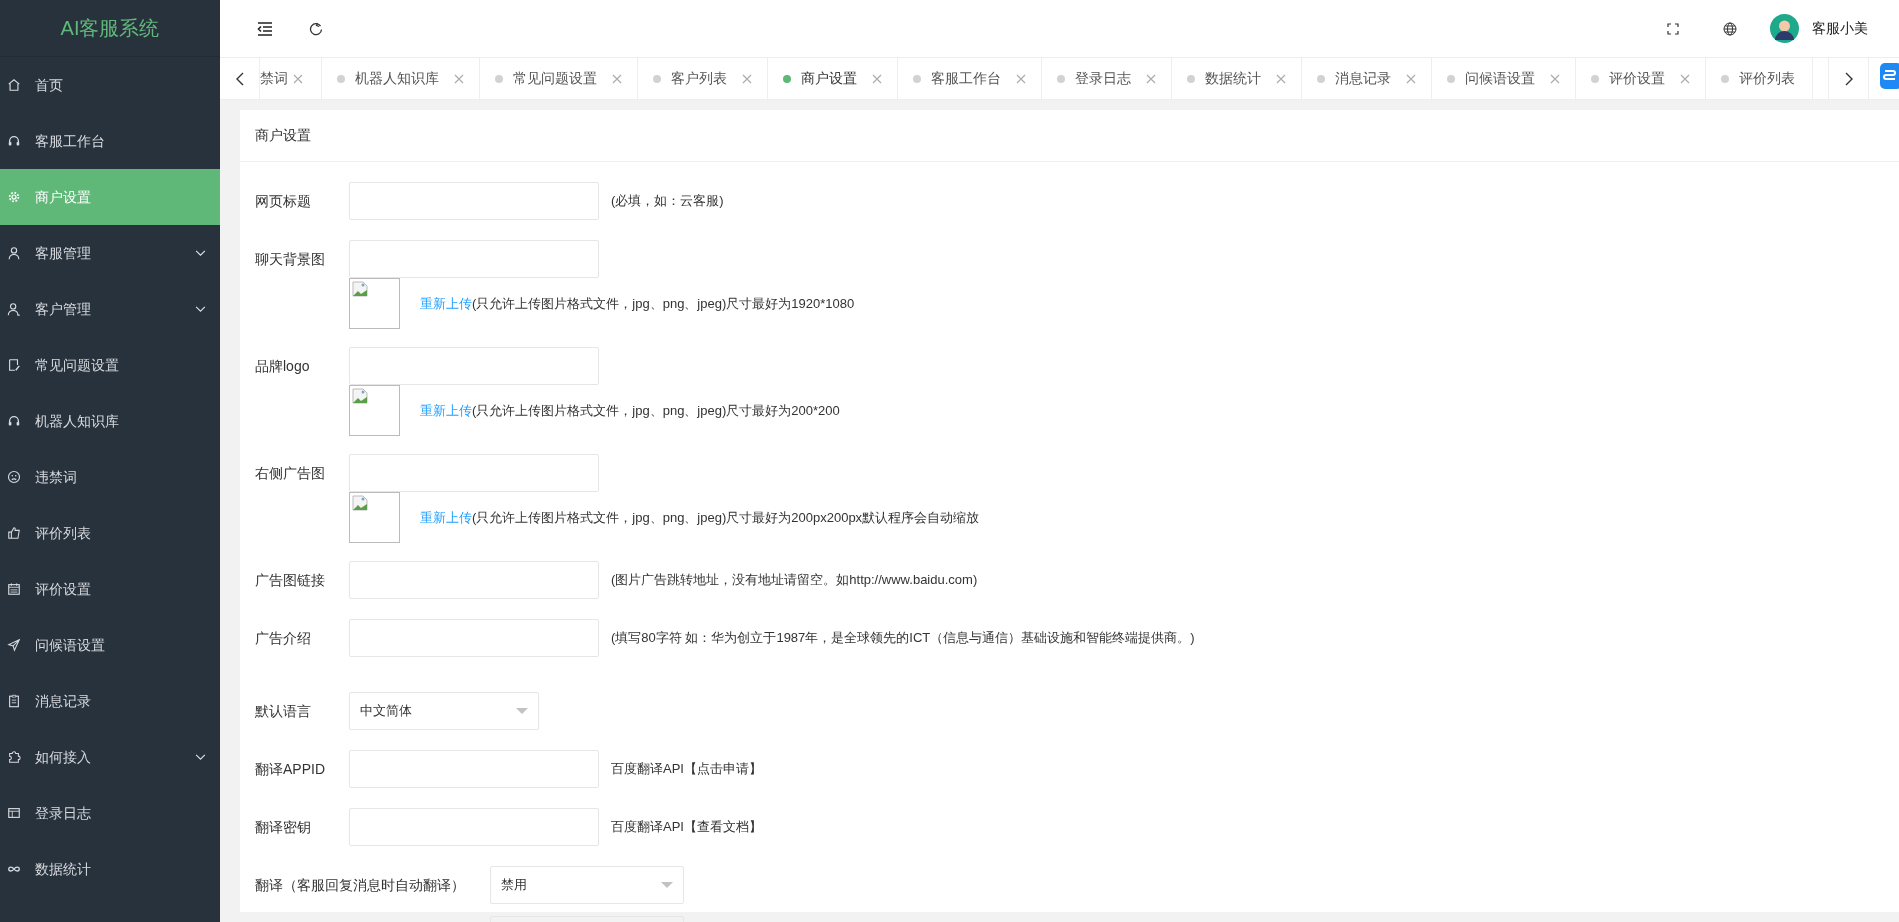  Describe the element at coordinates (1237, 78) in the screenshot. I see `page-tab: 数据统计` at that location.